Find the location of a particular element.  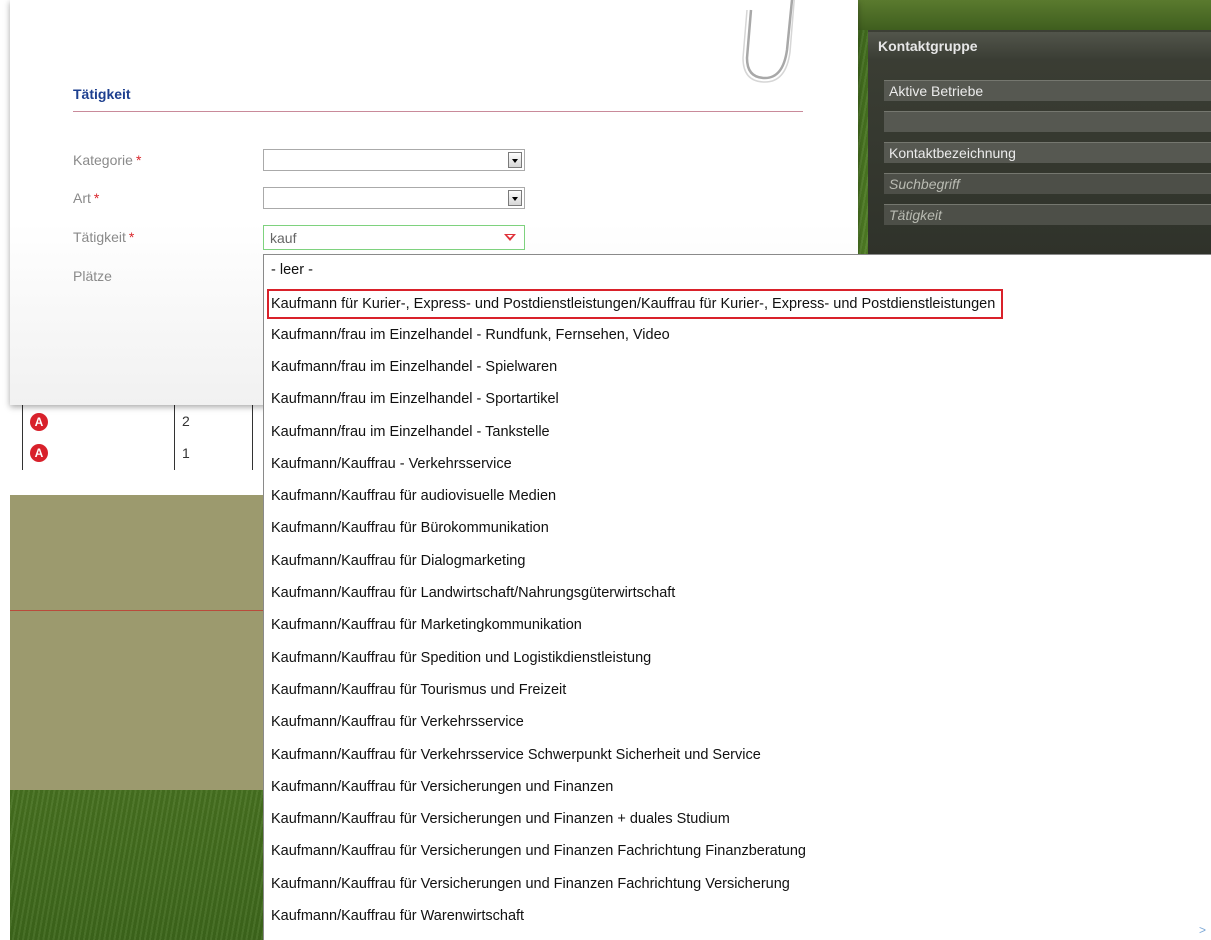

contact-field-search-term: Suchbegriff is located at coordinates (1047, 183).